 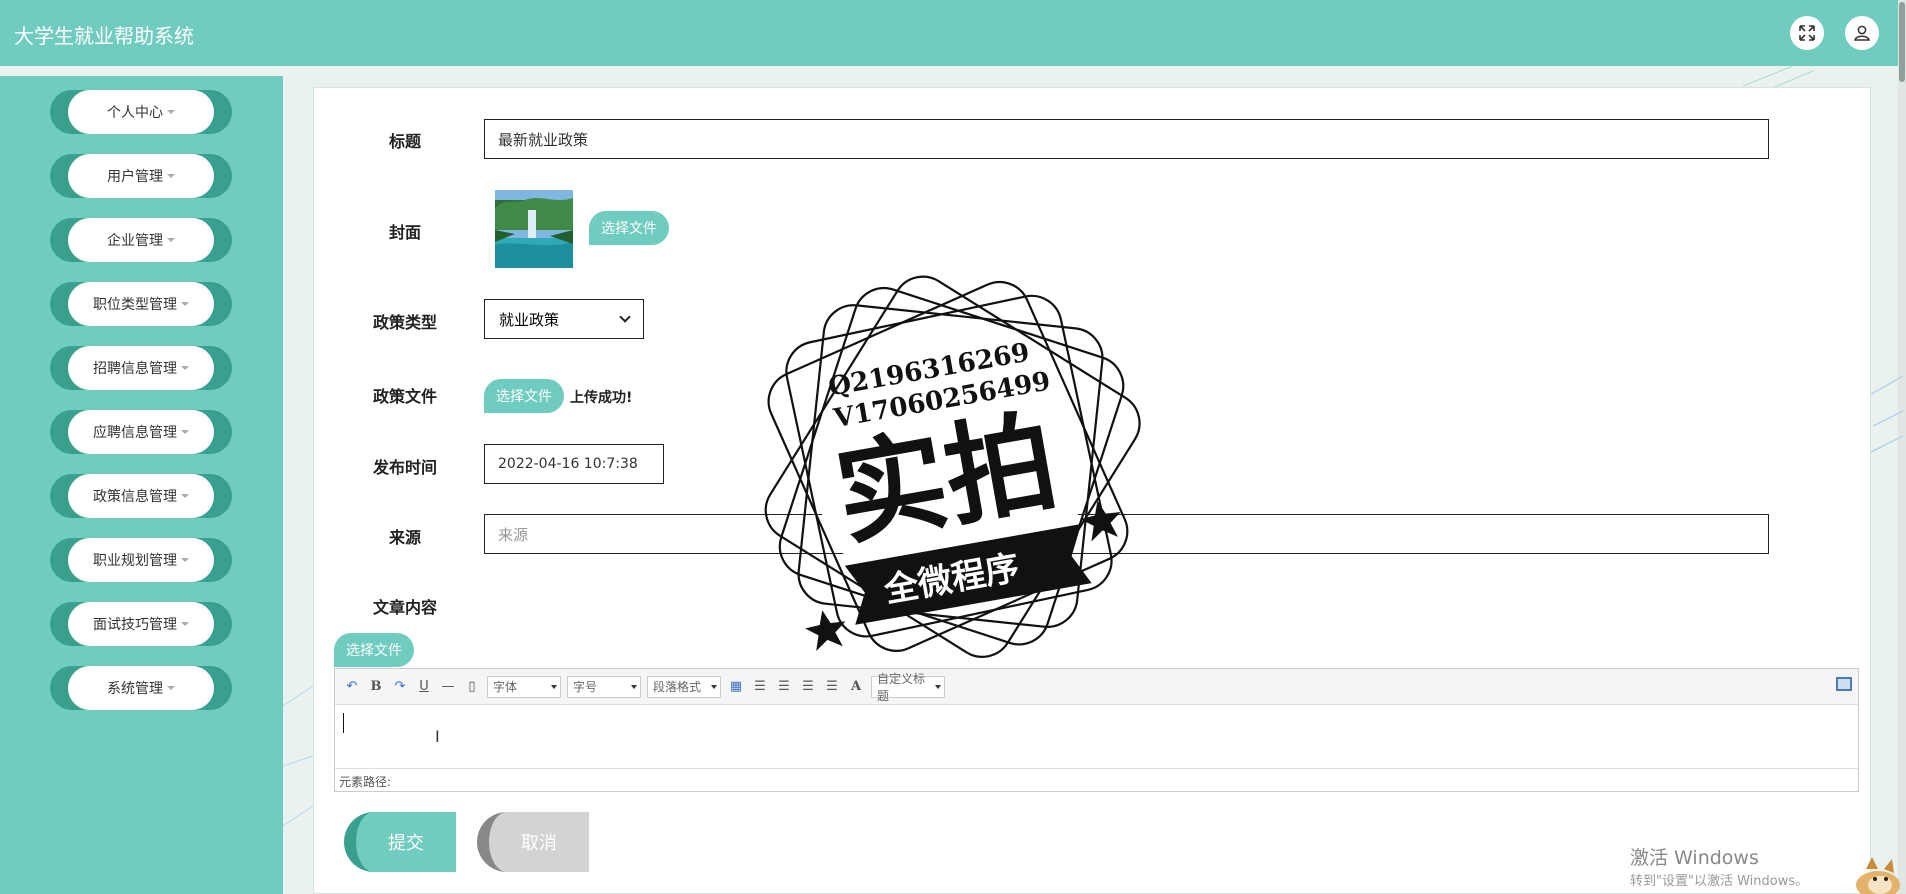 What do you see at coordinates (135, 689) in the screenshot?
I see `sidebar-item-label: 系统管理` at bounding box center [135, 689].